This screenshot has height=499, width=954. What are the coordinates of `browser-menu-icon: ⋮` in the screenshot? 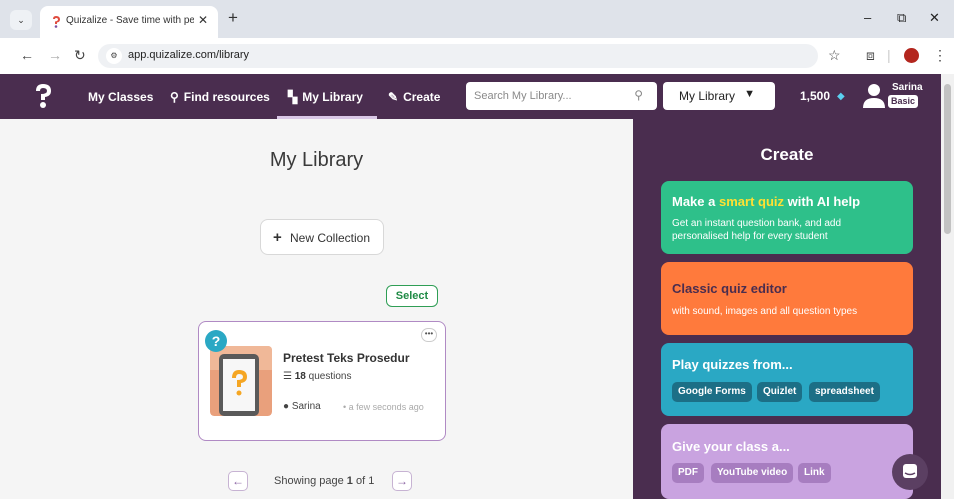 It's located at (940, 55).